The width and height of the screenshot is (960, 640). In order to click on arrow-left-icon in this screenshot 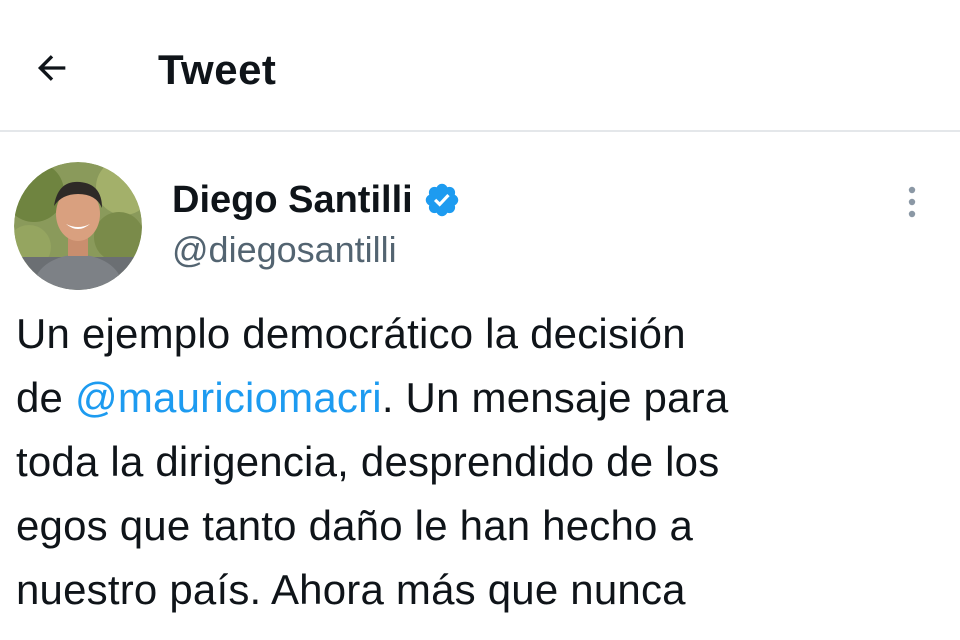, I will do `click(51, 68)`.